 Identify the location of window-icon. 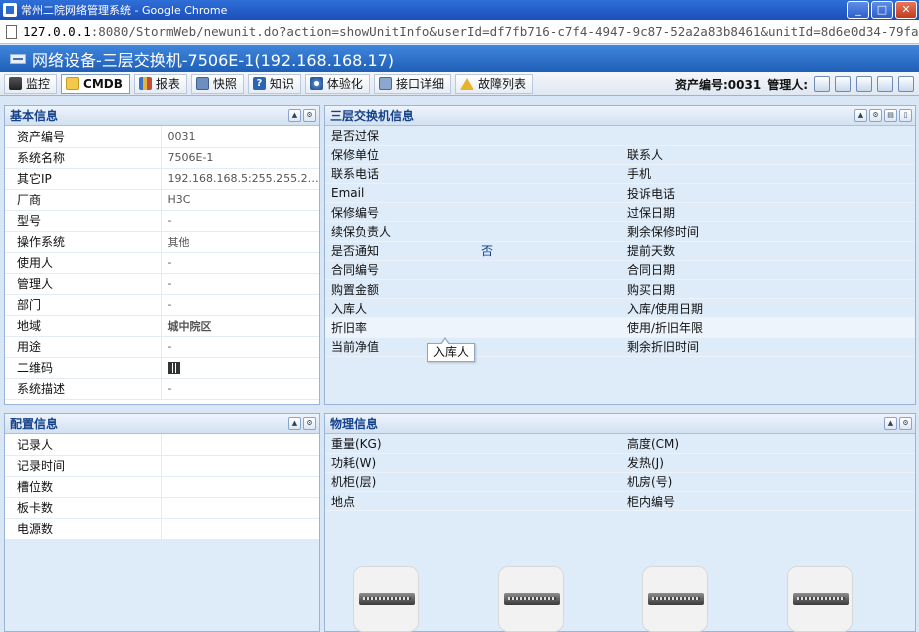
(885, 84).